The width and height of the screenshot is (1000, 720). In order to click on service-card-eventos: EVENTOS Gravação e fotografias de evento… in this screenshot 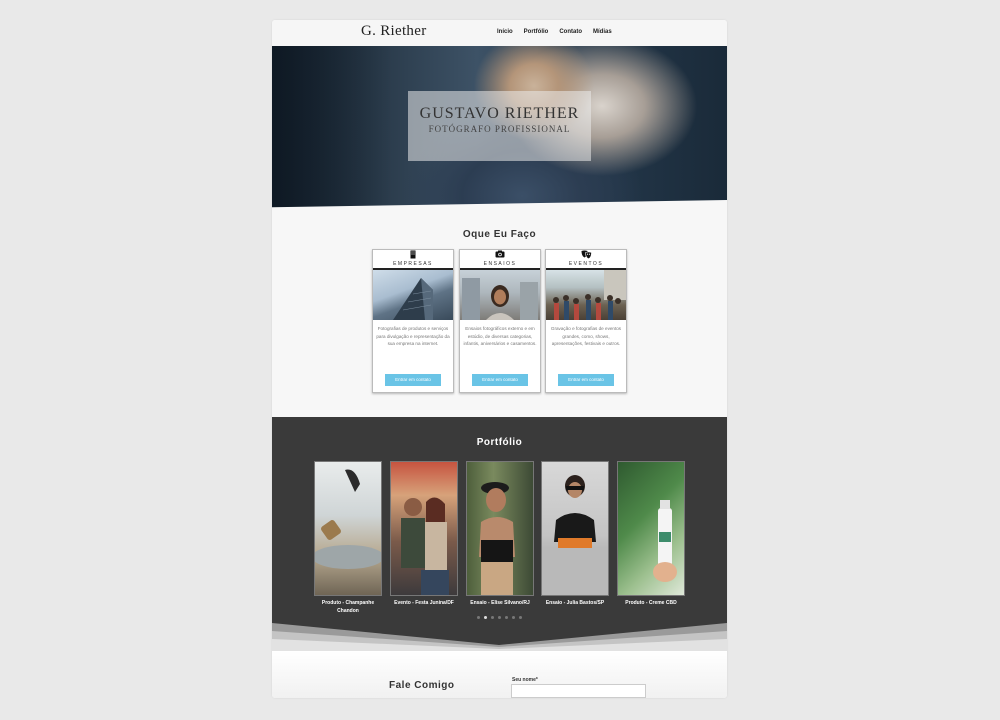, I will do `click(586, 321)`.